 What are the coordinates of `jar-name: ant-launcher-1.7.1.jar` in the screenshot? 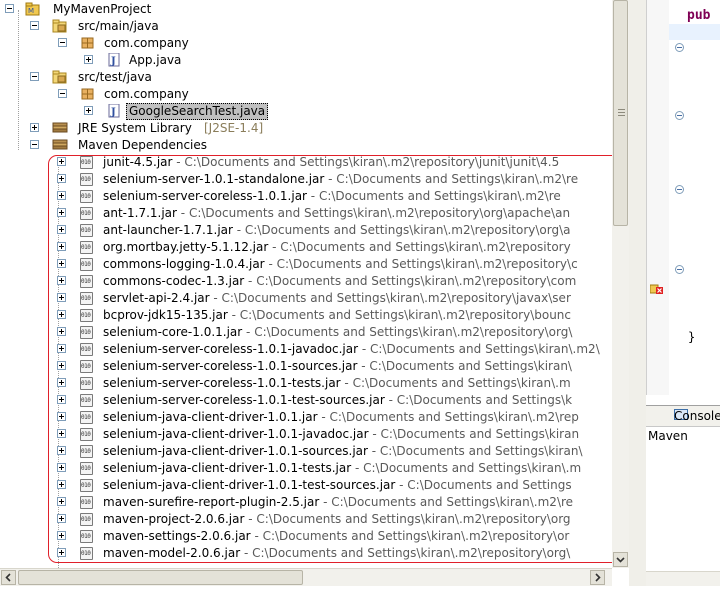 It's located at (168, 230).